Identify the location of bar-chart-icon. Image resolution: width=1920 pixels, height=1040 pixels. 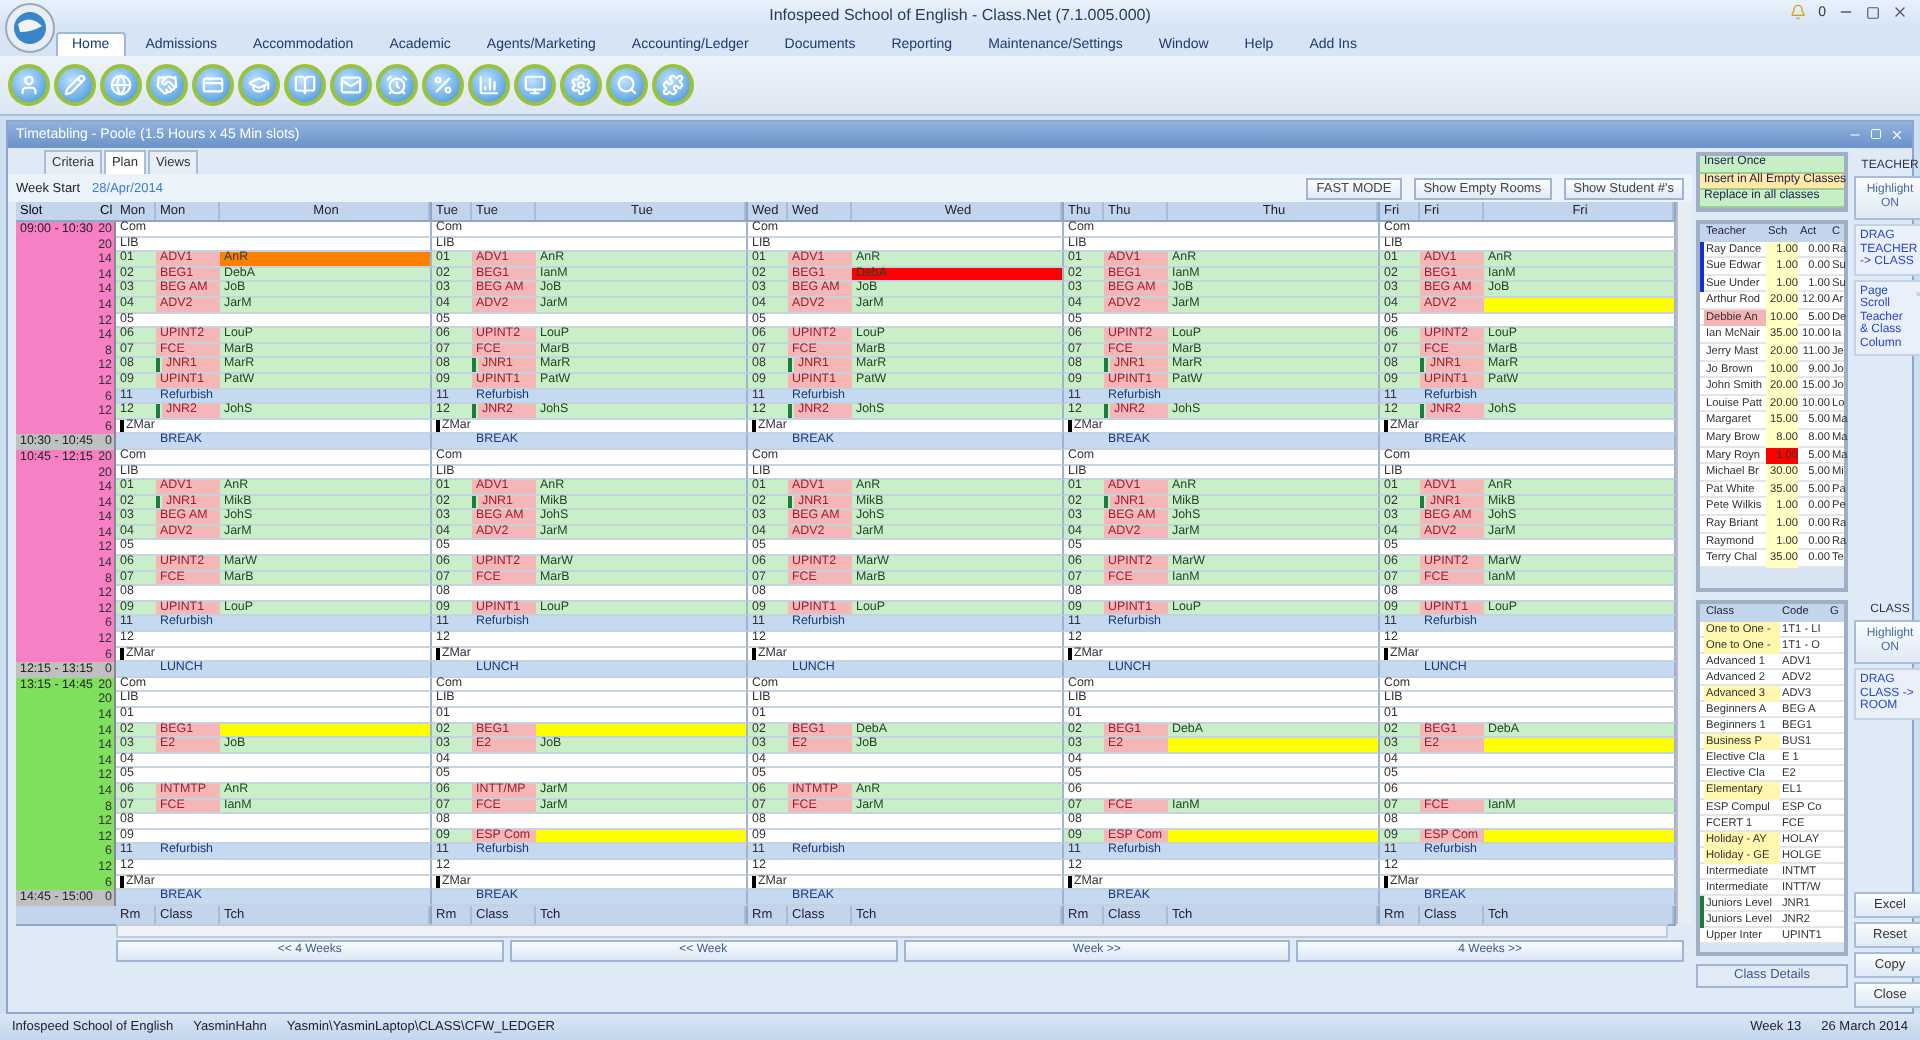
(489, 85).